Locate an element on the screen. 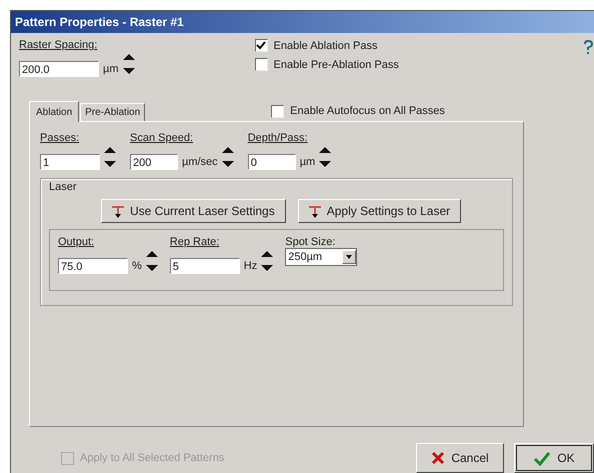 The height and width of the screenshot is (473, 594). help-icon is located at coordinates (588, 47).